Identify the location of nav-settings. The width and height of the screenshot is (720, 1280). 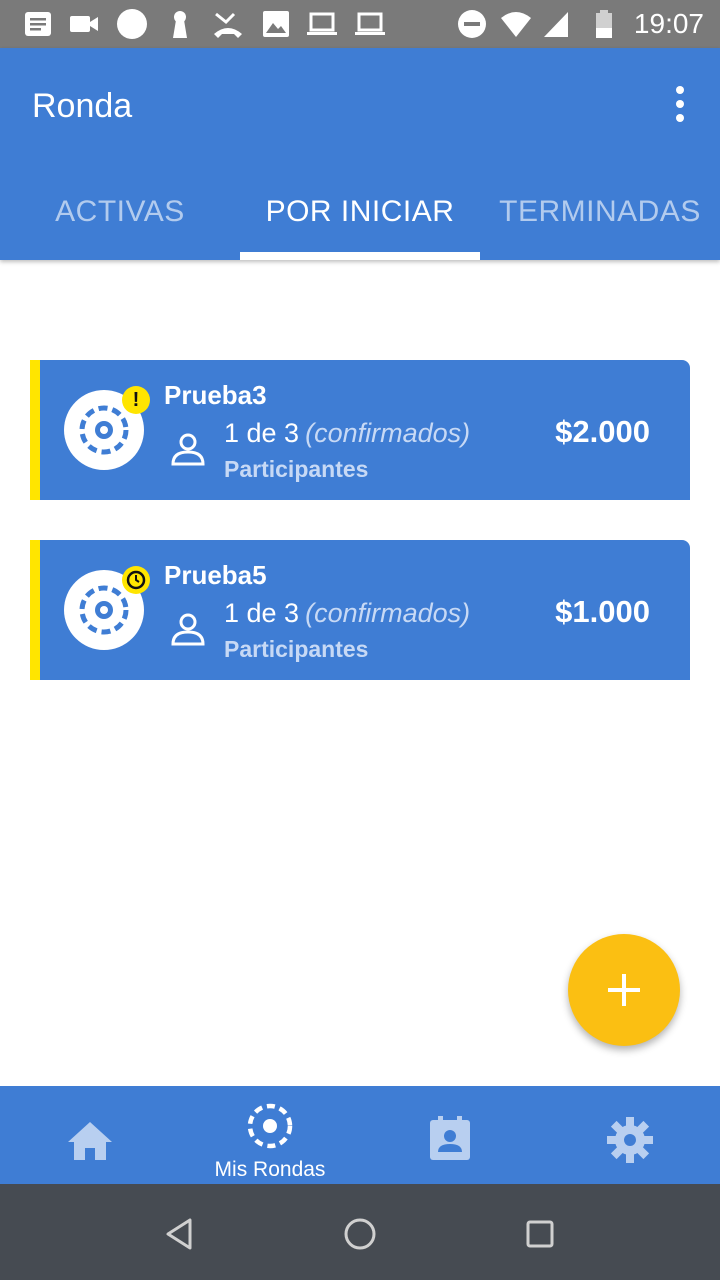
(630, 1135).